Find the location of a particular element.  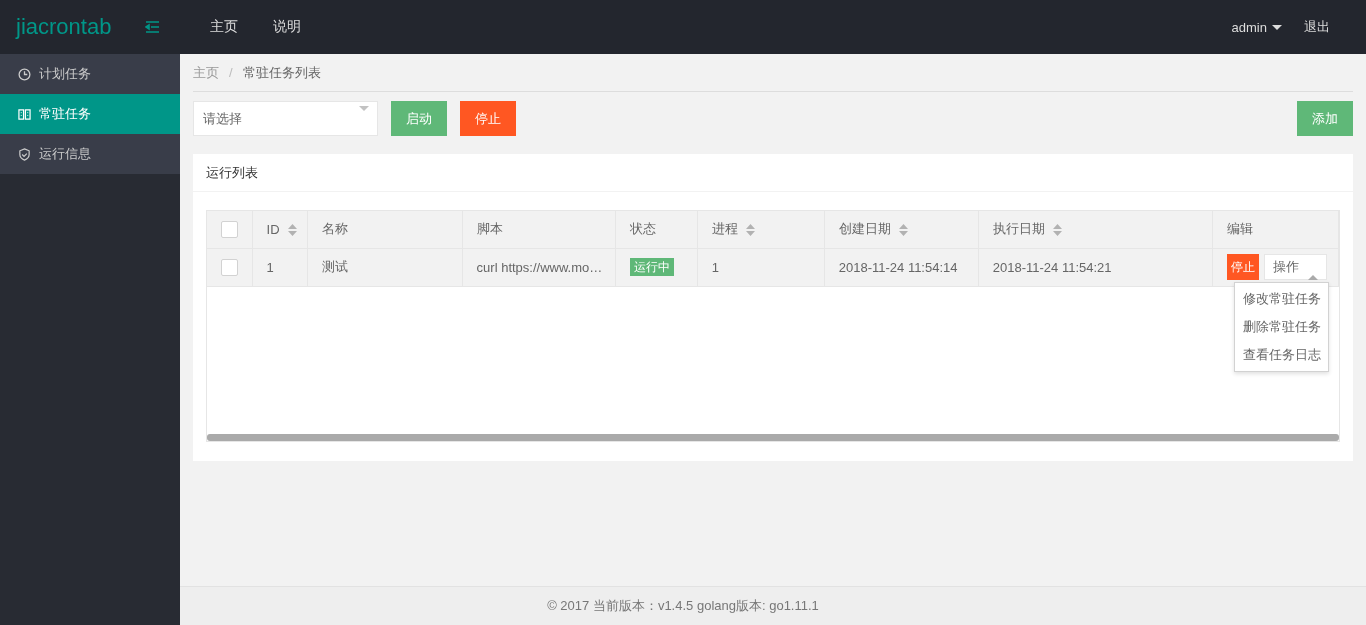

sidebar-item: 运行信息 is located at coordinates (90, 154).